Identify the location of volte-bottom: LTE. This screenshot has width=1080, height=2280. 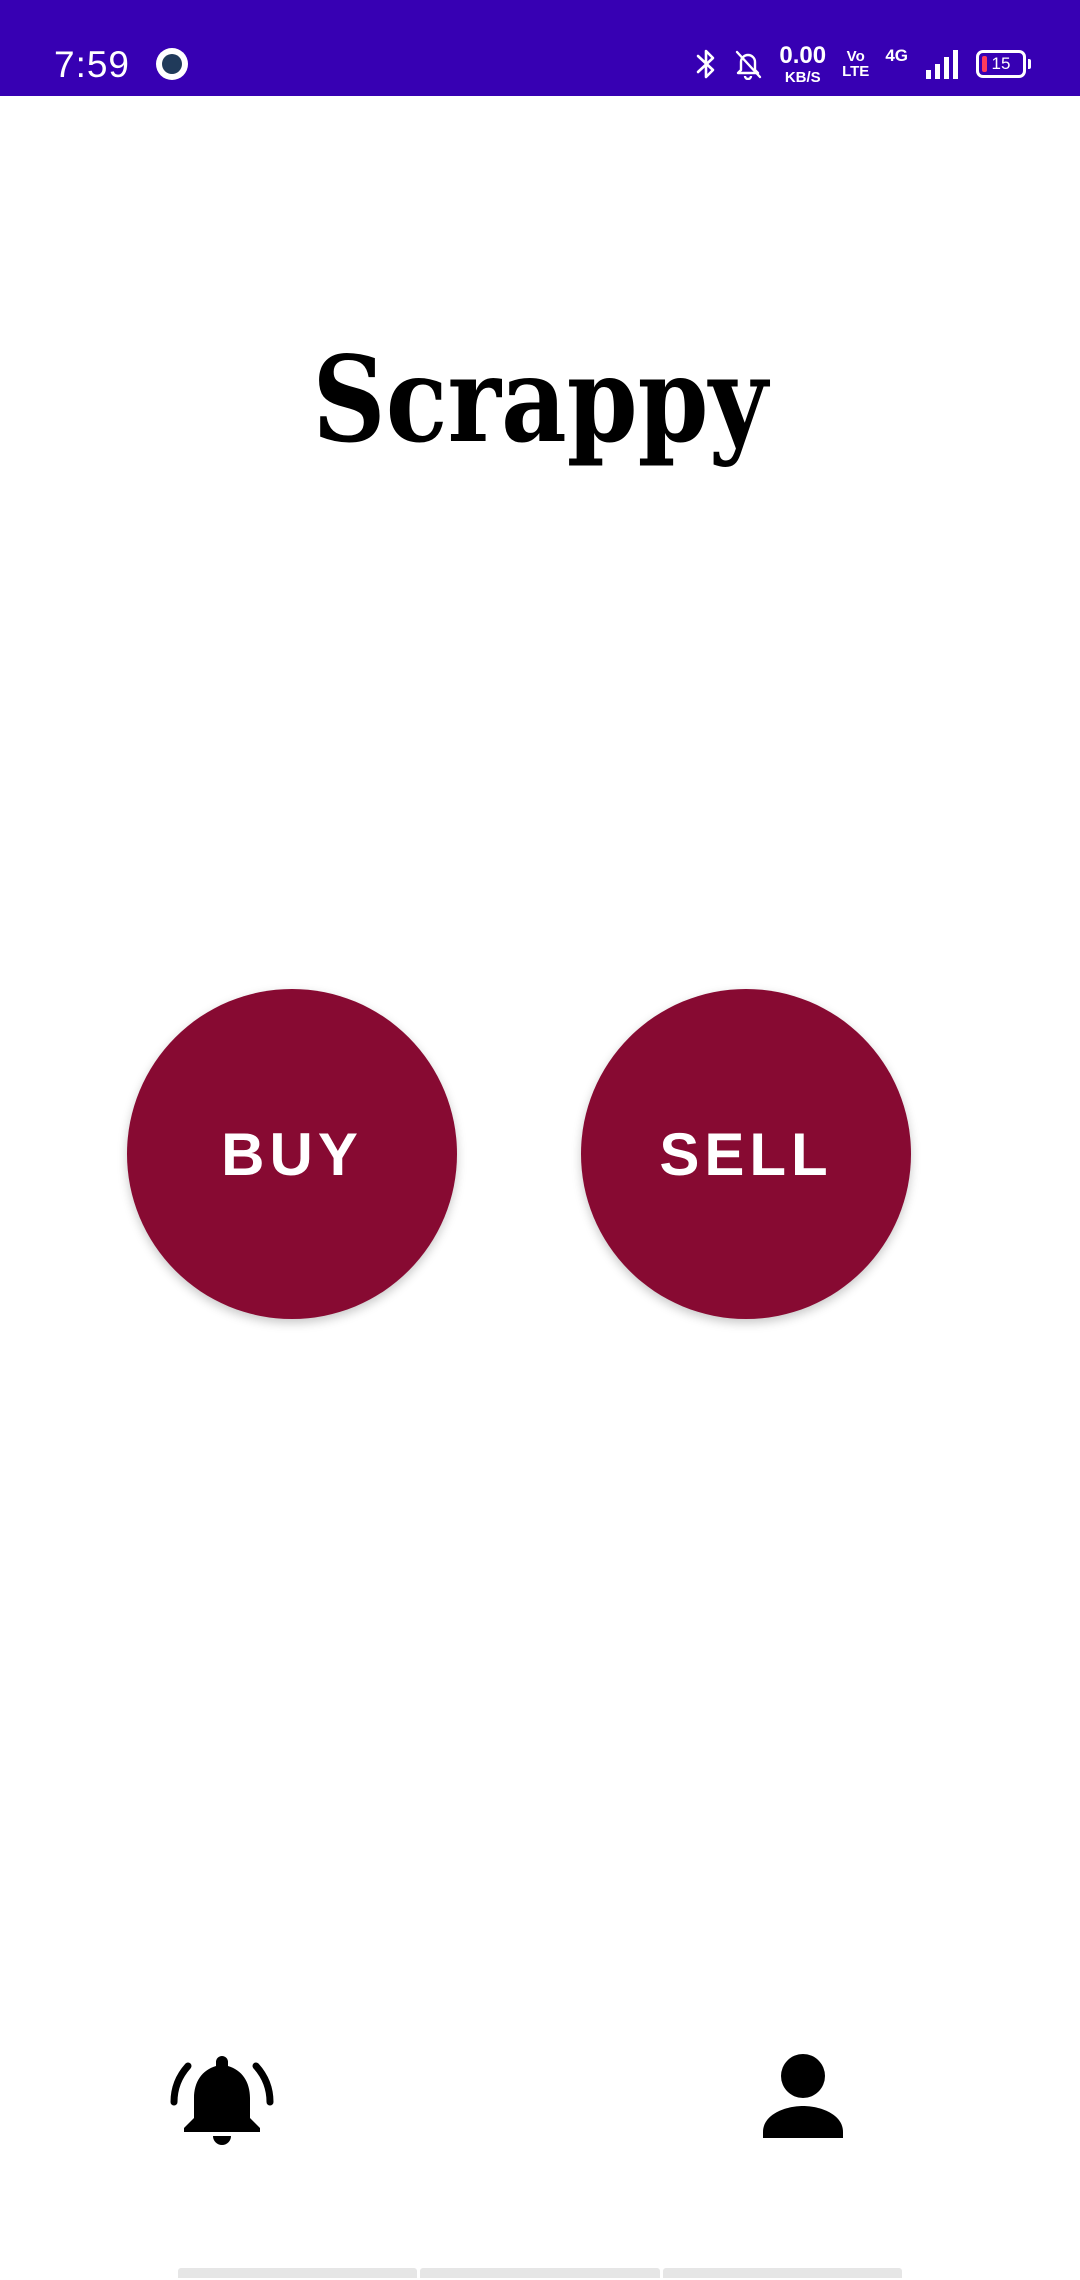
(856, 71).